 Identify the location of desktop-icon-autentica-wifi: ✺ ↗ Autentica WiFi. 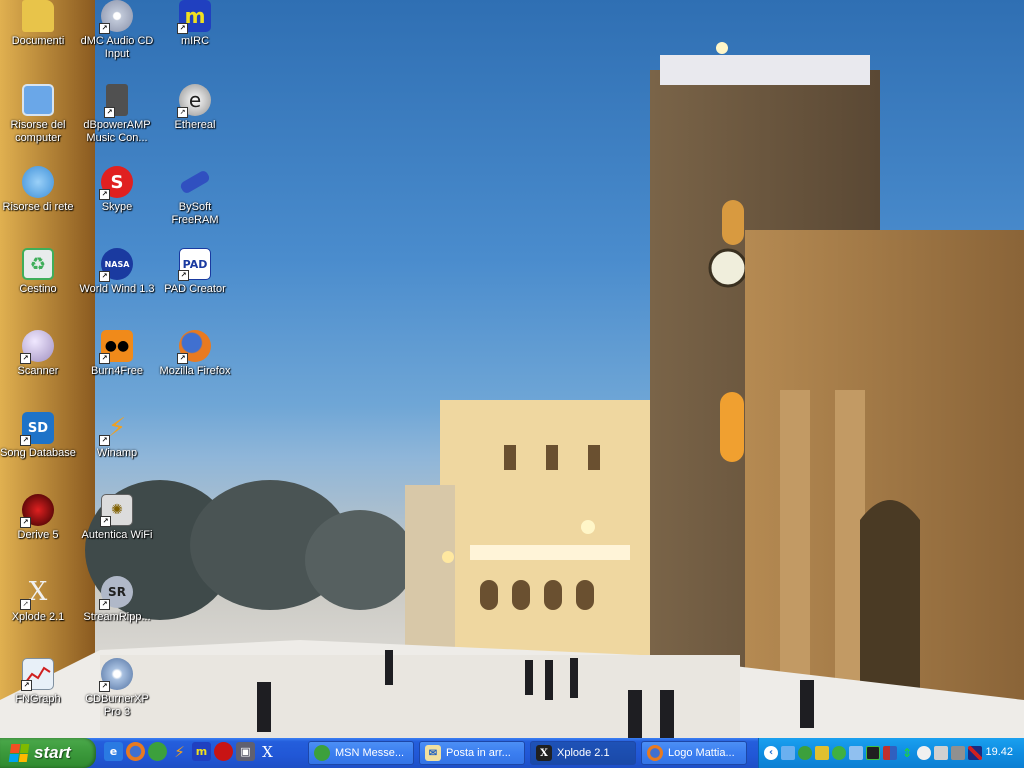
(117, 518).